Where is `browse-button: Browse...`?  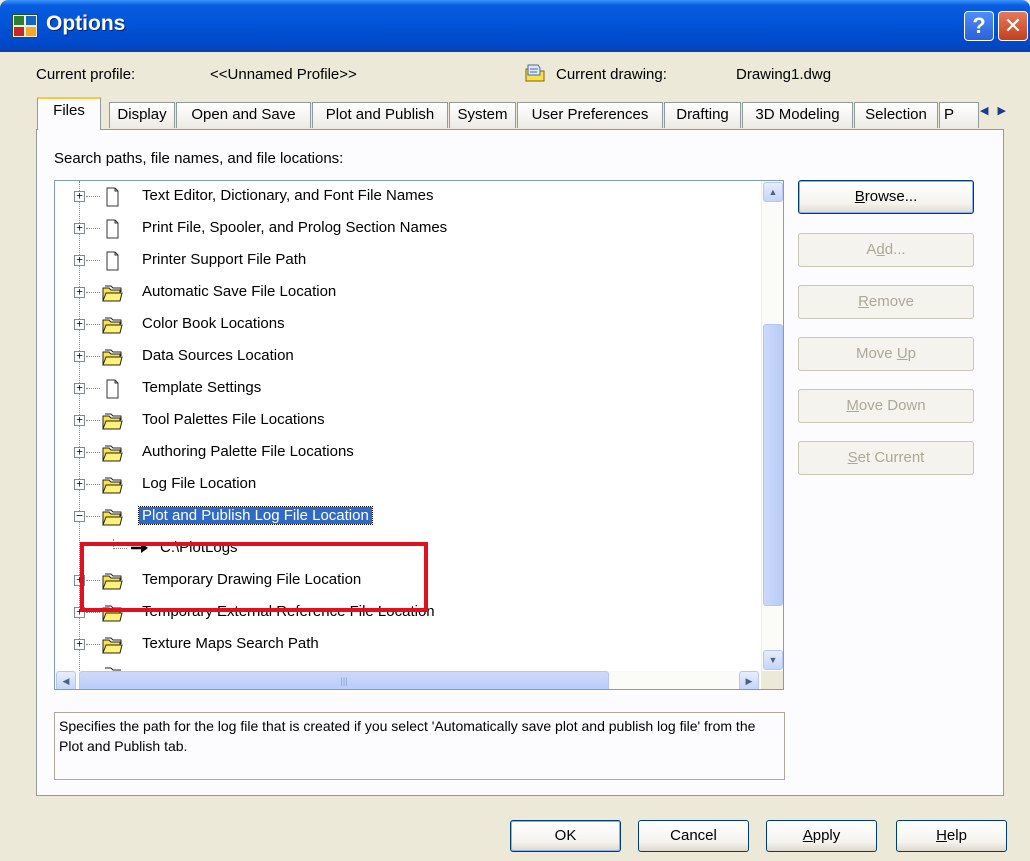 browse-button: Browse... is located at coordinates (886, 197).